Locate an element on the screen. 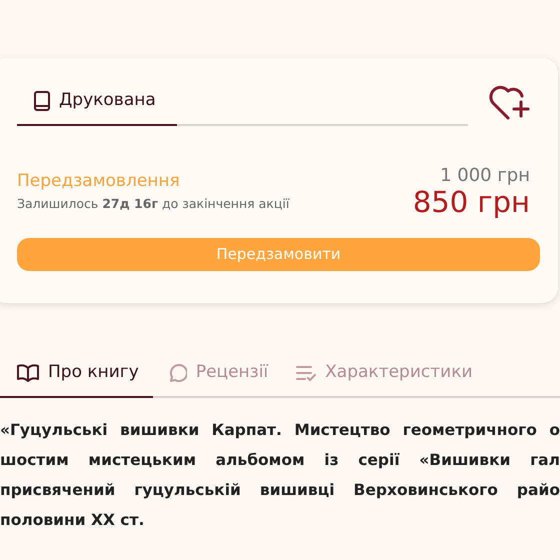 This screenshot has height=560, width=560. tab: Характеристики is located at coordinates (384, 374).